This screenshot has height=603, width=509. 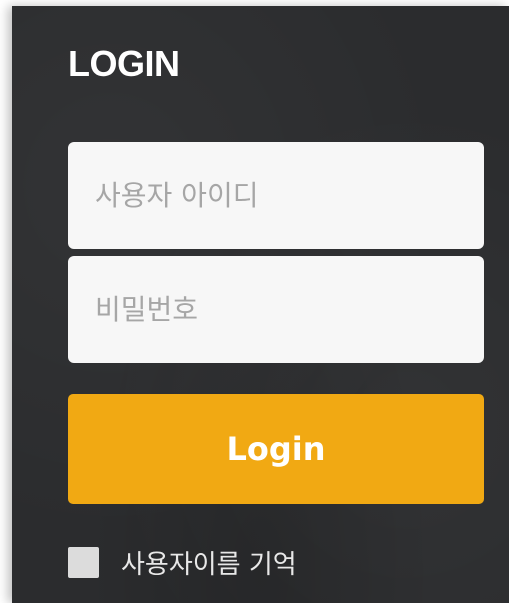 I want to click on username-input, so click(x=276, y=195).